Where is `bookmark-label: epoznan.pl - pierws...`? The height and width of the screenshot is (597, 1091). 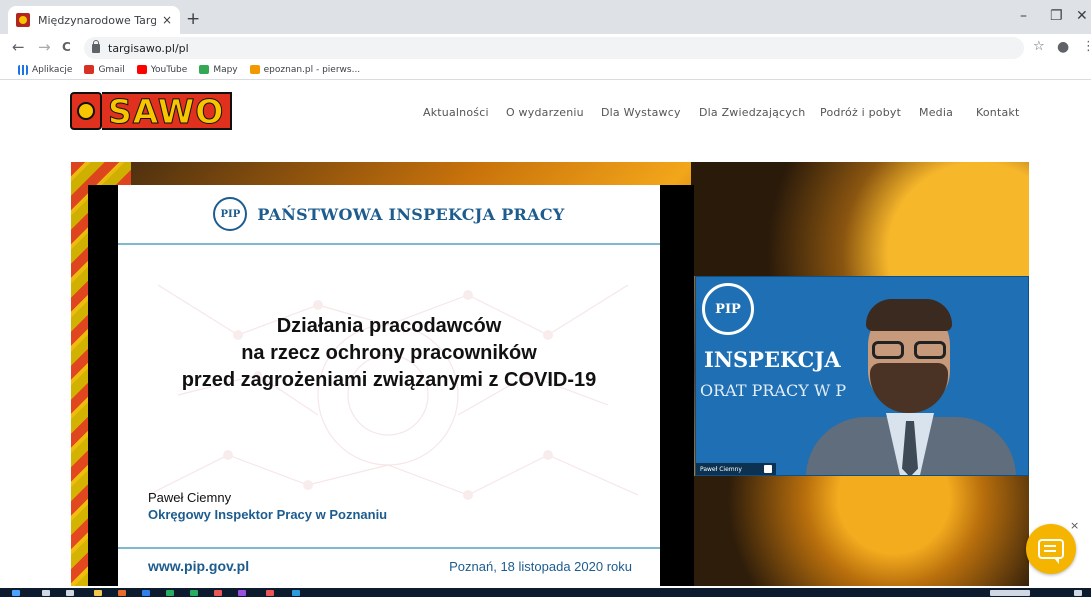
bookmark-label: epoznan.pl - pierws... is located at coordinates (312, 69).